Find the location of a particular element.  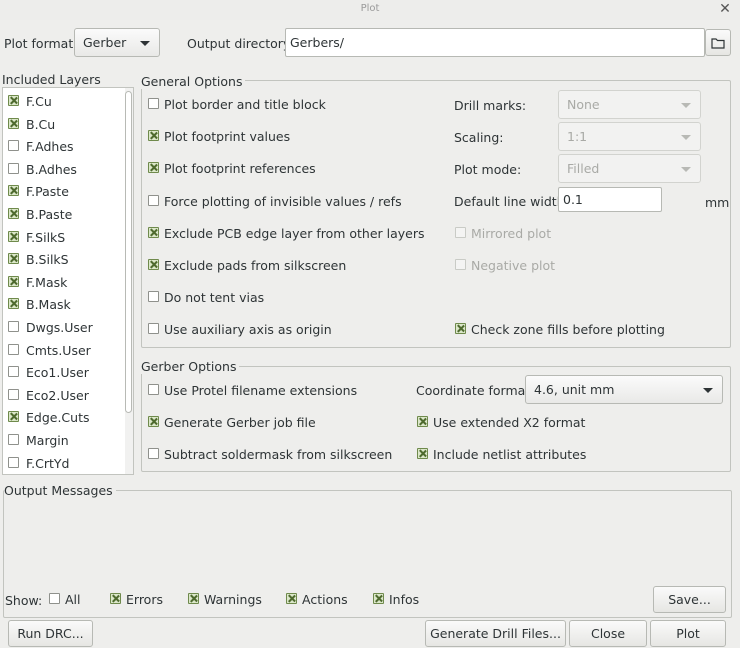

general-option-plot-footprint-references-checkbox is located at coordinates (153, 168).